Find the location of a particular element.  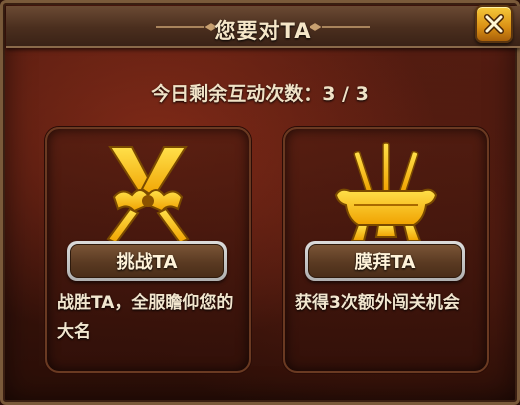

worship-description: 获得3次额外闯关机会 is located at coordinates (377, 303).